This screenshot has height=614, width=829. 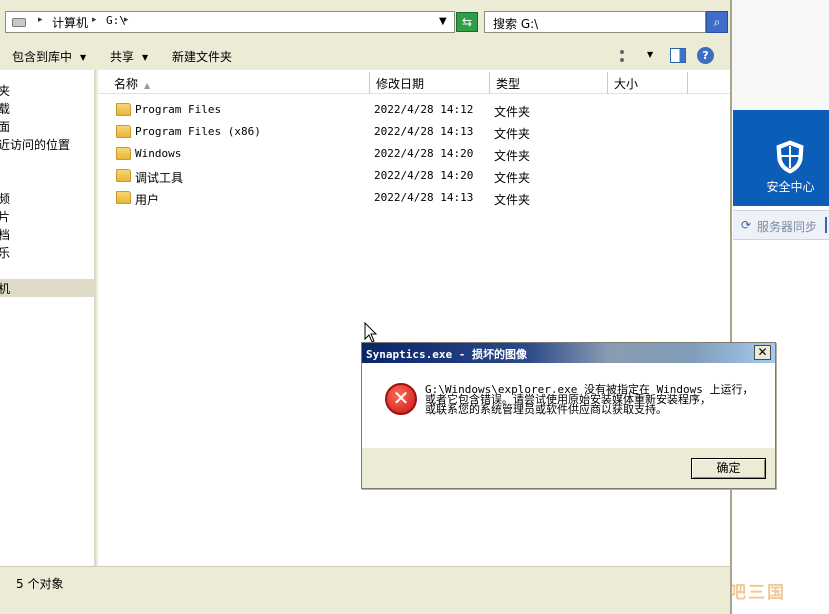 What do you see at coordinates (40, 584) in the screenshot?
I see `item-count: 5 个对象` at bounding box center [40, 584].